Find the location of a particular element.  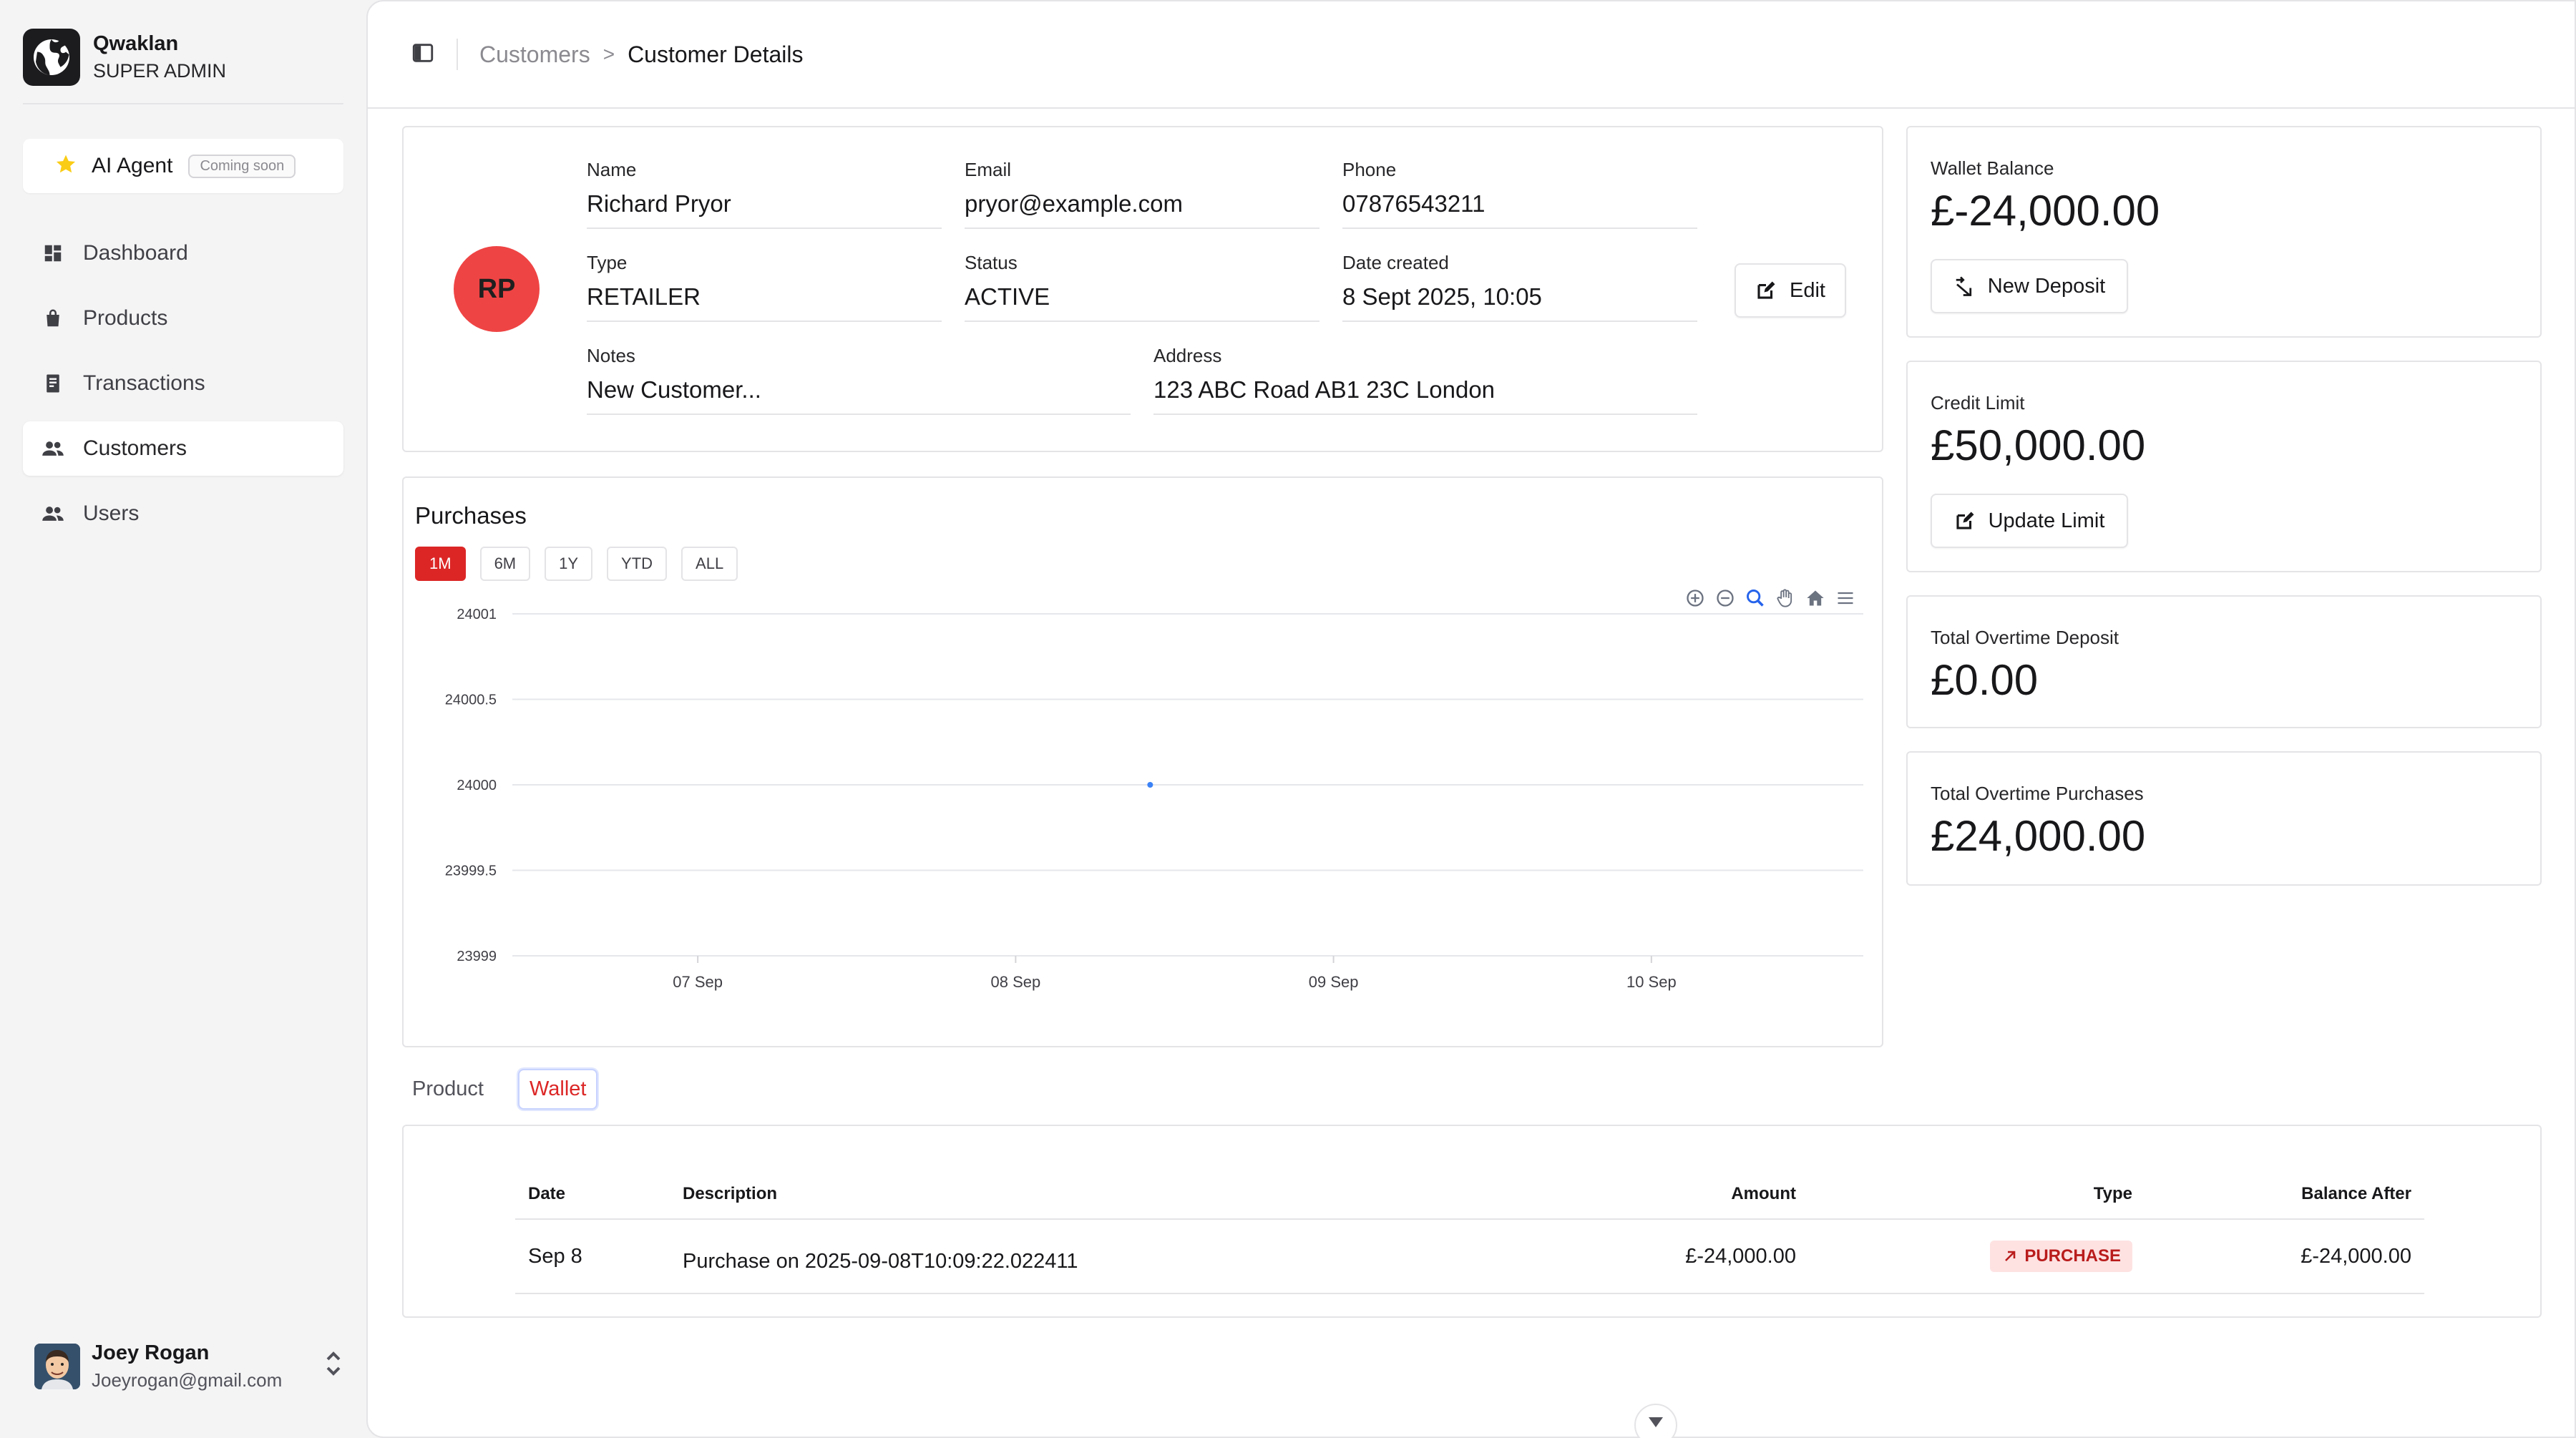

name-label: Name is located at coordinates (612, 170).